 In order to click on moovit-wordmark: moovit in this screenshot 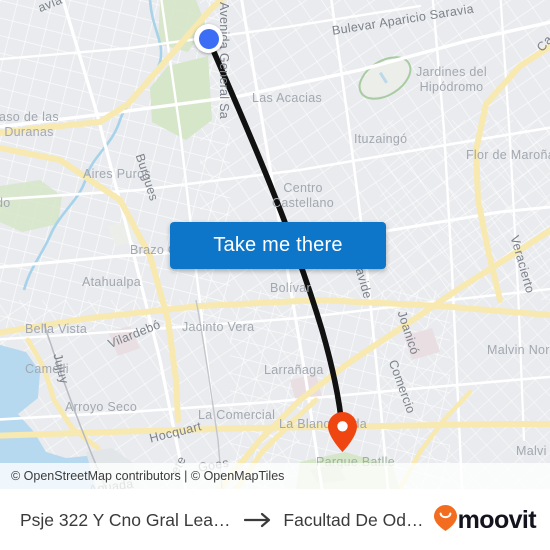, I will do `click(497, 519)`.